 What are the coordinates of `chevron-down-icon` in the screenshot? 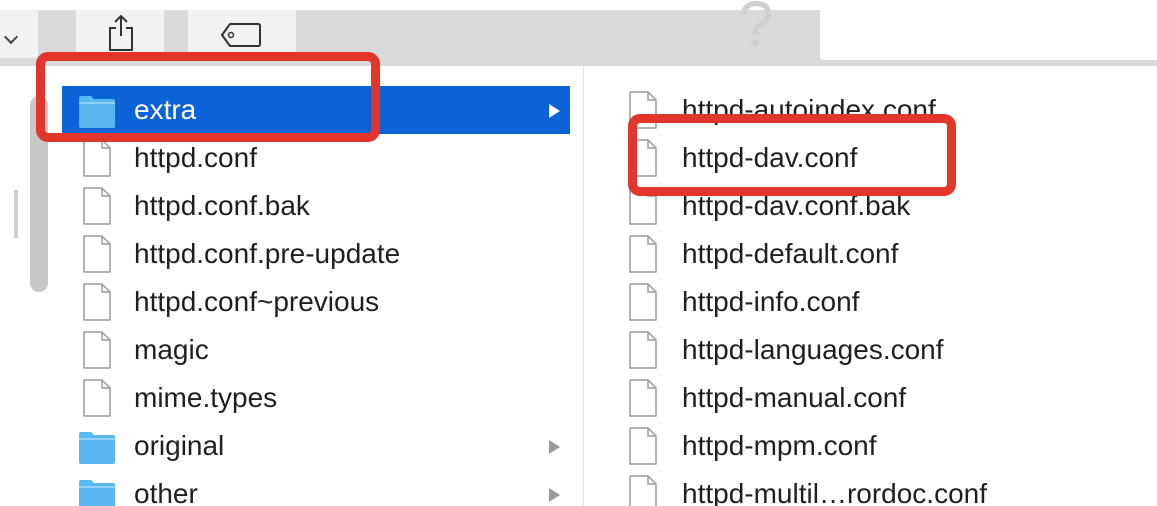 It's located at (11, 37).